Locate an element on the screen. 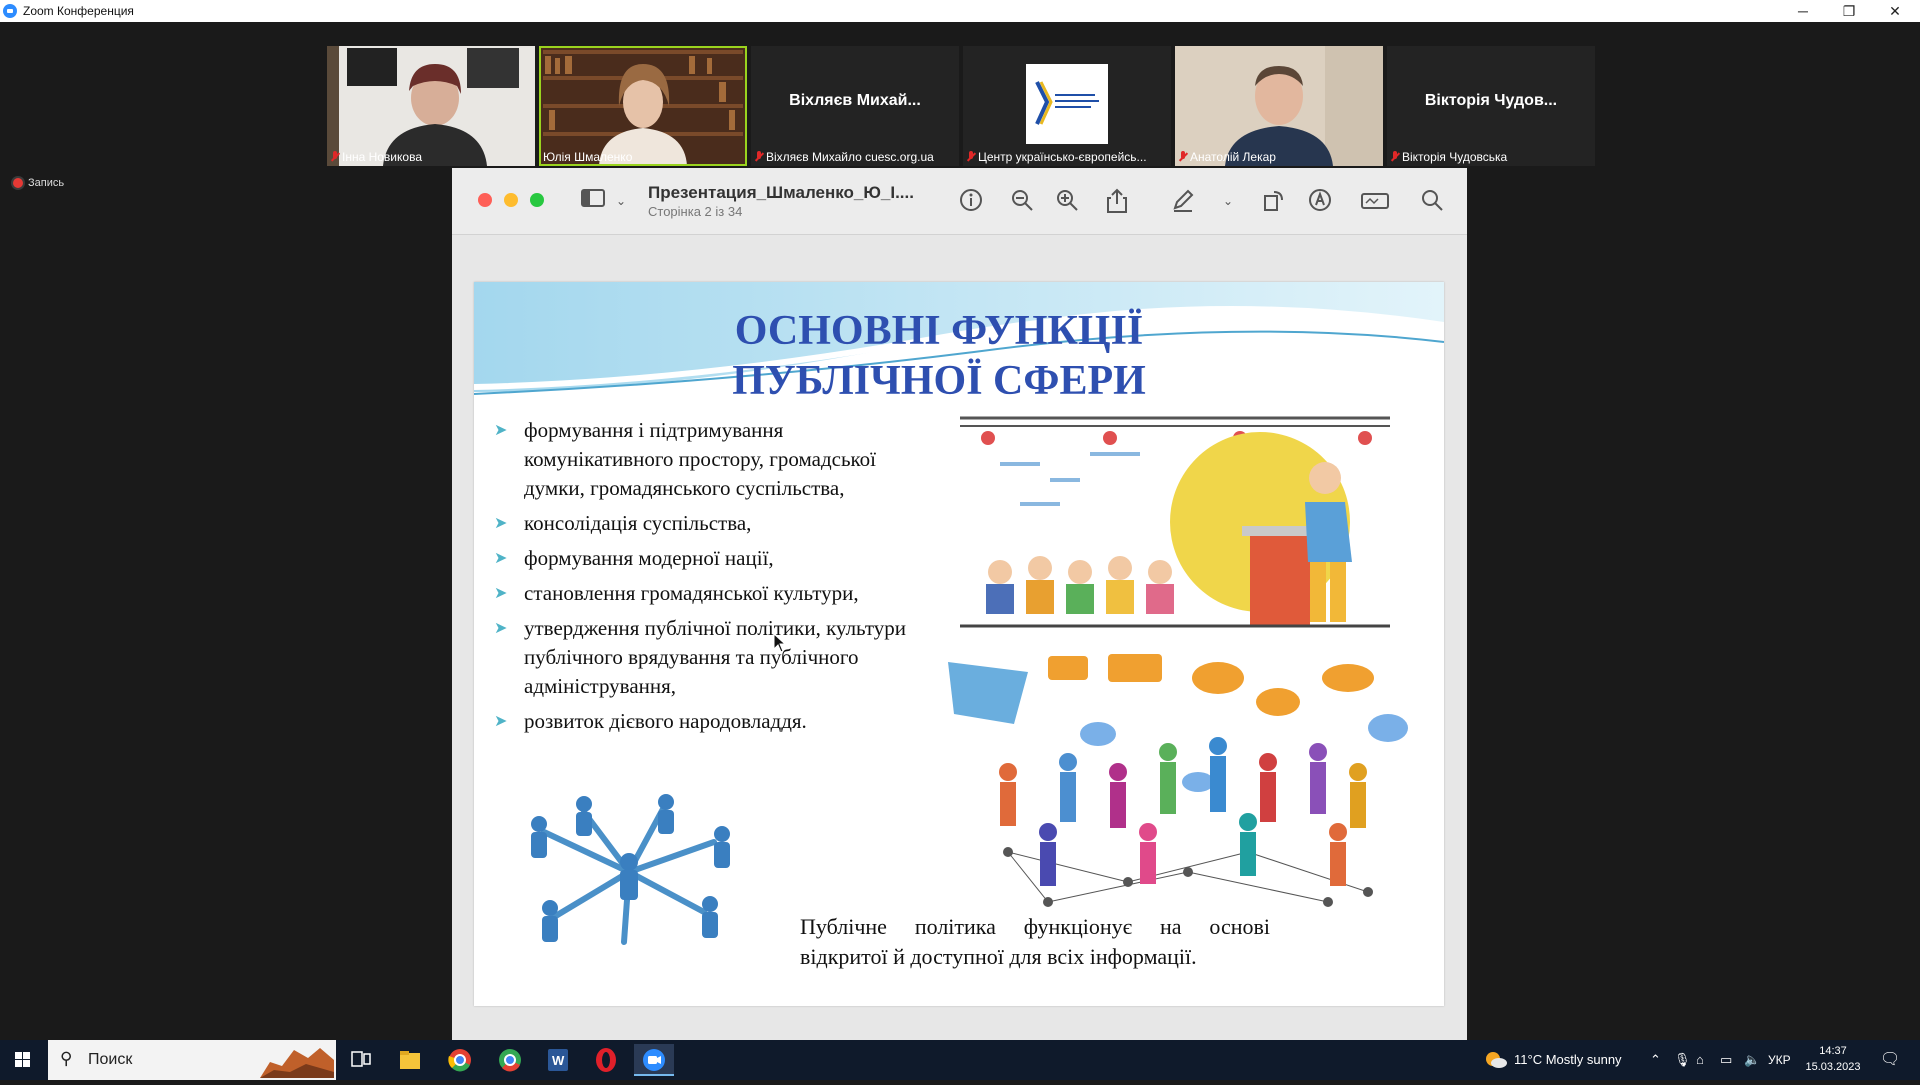 The image size is (1920, 1085). svg-text: W is located at coordinates (558, 1060).